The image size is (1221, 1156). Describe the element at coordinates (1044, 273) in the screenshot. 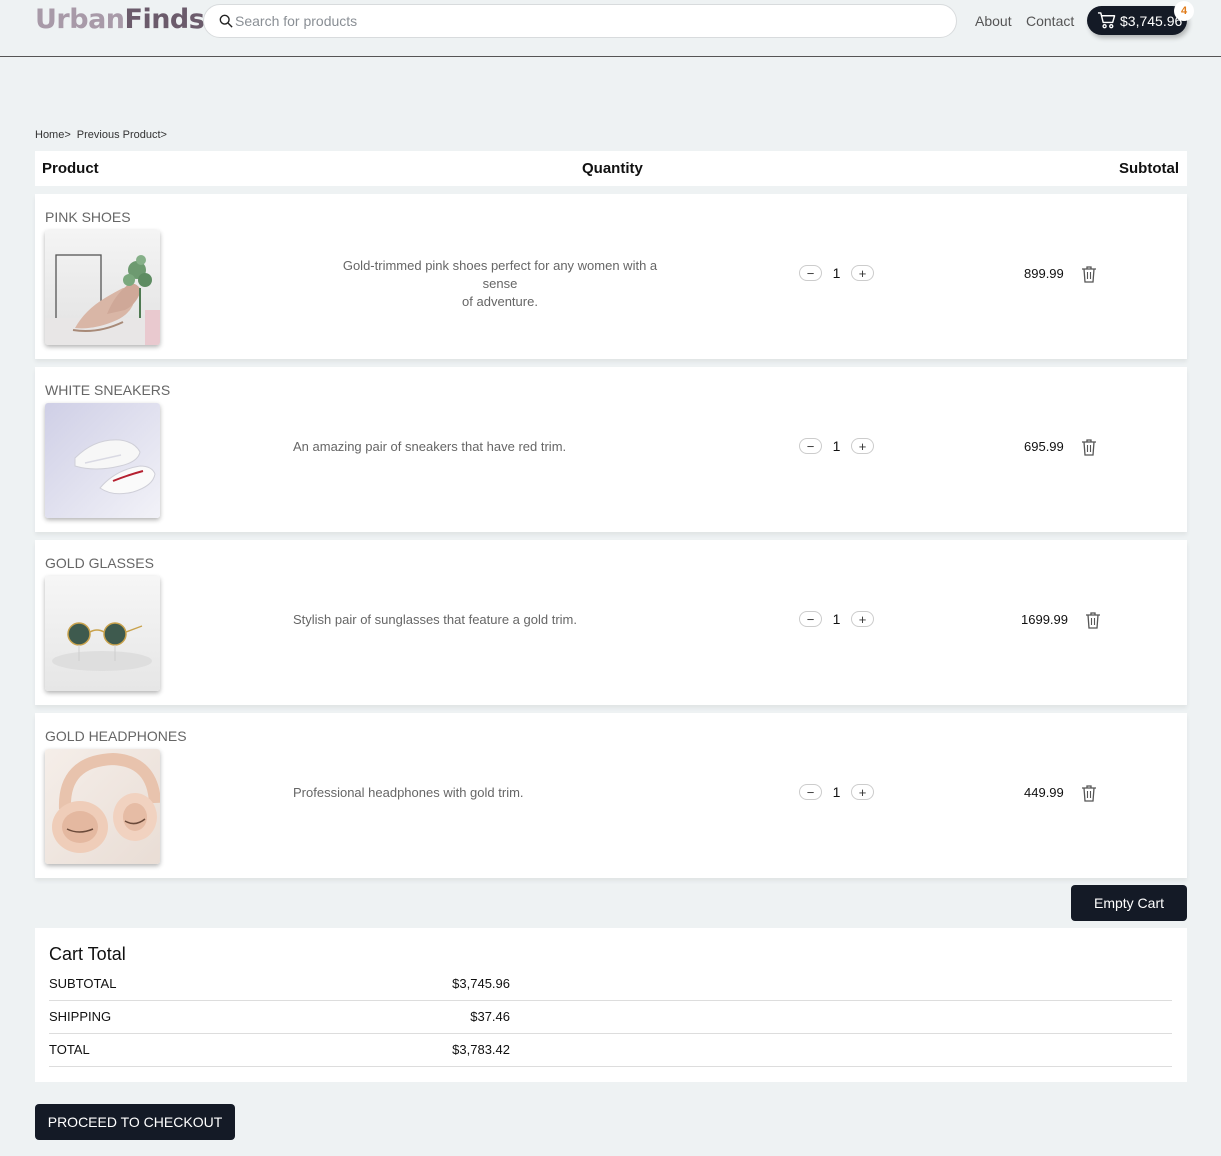

I see `item-subtotal: 899.99` at that location.